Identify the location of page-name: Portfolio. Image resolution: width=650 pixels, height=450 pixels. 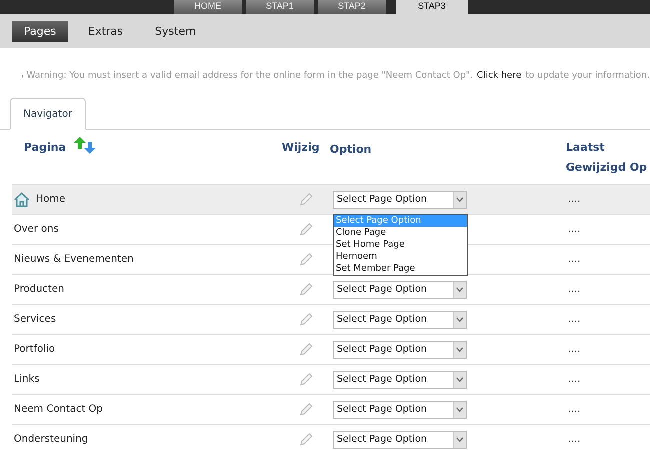
(35, 349).